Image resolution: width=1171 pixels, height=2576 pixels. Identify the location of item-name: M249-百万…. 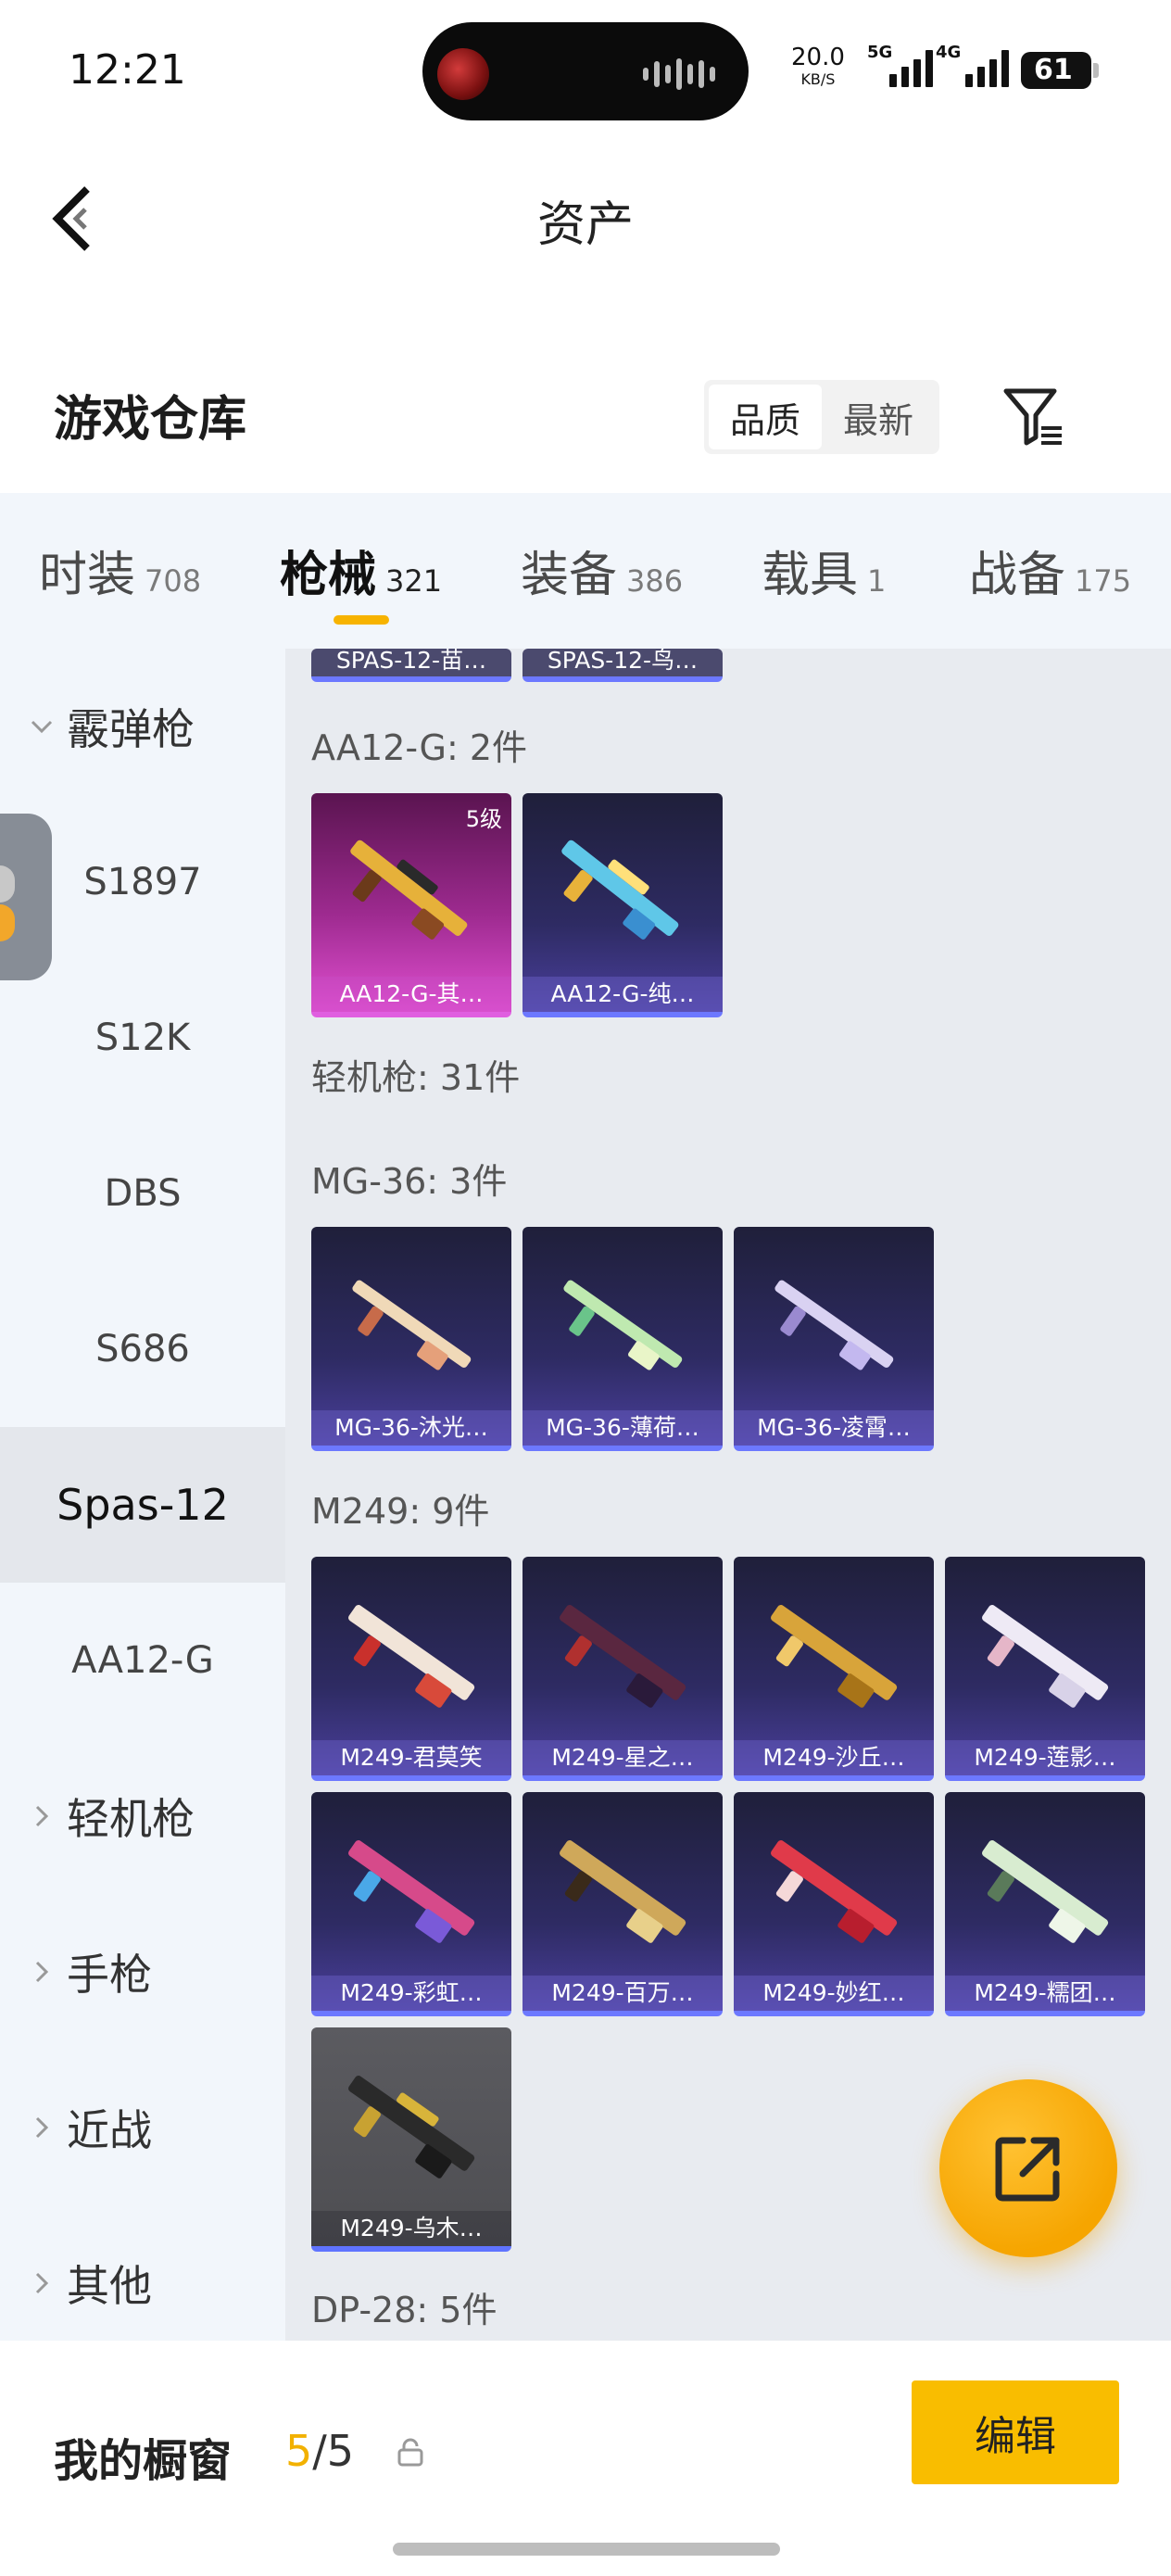
(623, 1993).